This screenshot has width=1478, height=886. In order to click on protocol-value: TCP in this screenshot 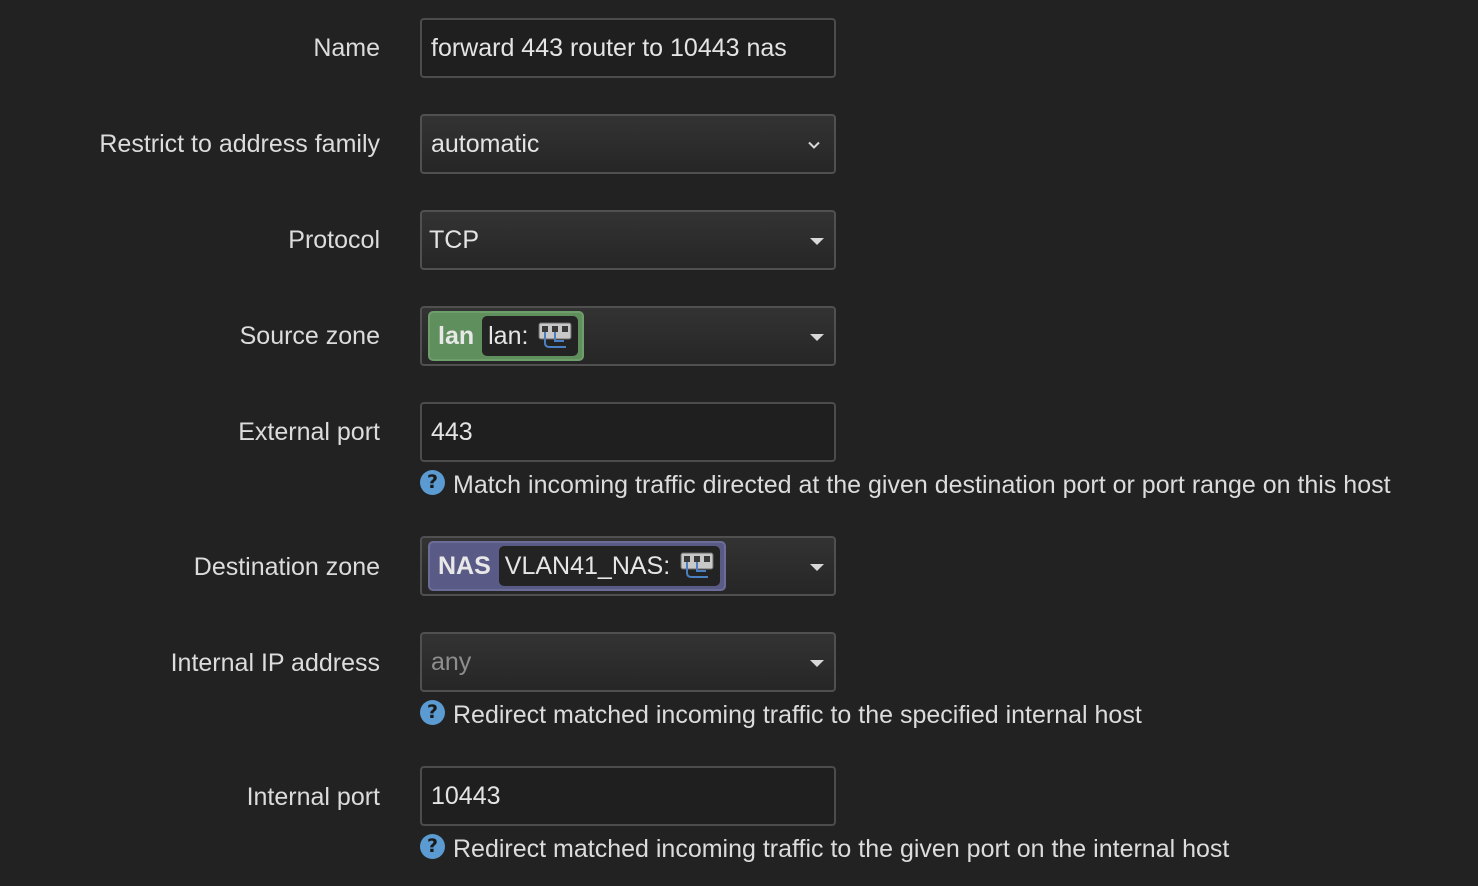, I will do `click(454, 239)`.